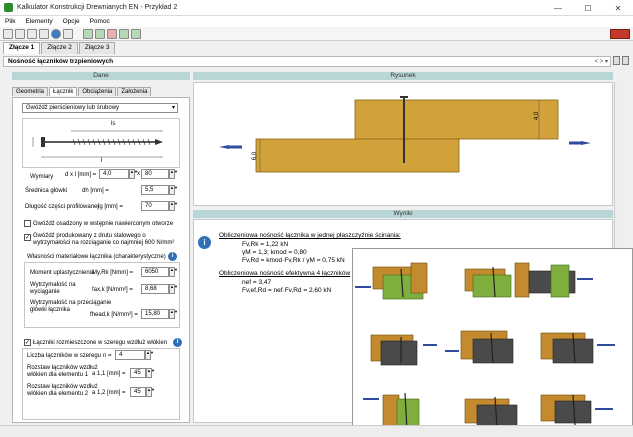 The height and width of the screenshot is (437, 633). Describe the element at coordinates (8, 7) in the screenshot. I see `app-icon` at that location.